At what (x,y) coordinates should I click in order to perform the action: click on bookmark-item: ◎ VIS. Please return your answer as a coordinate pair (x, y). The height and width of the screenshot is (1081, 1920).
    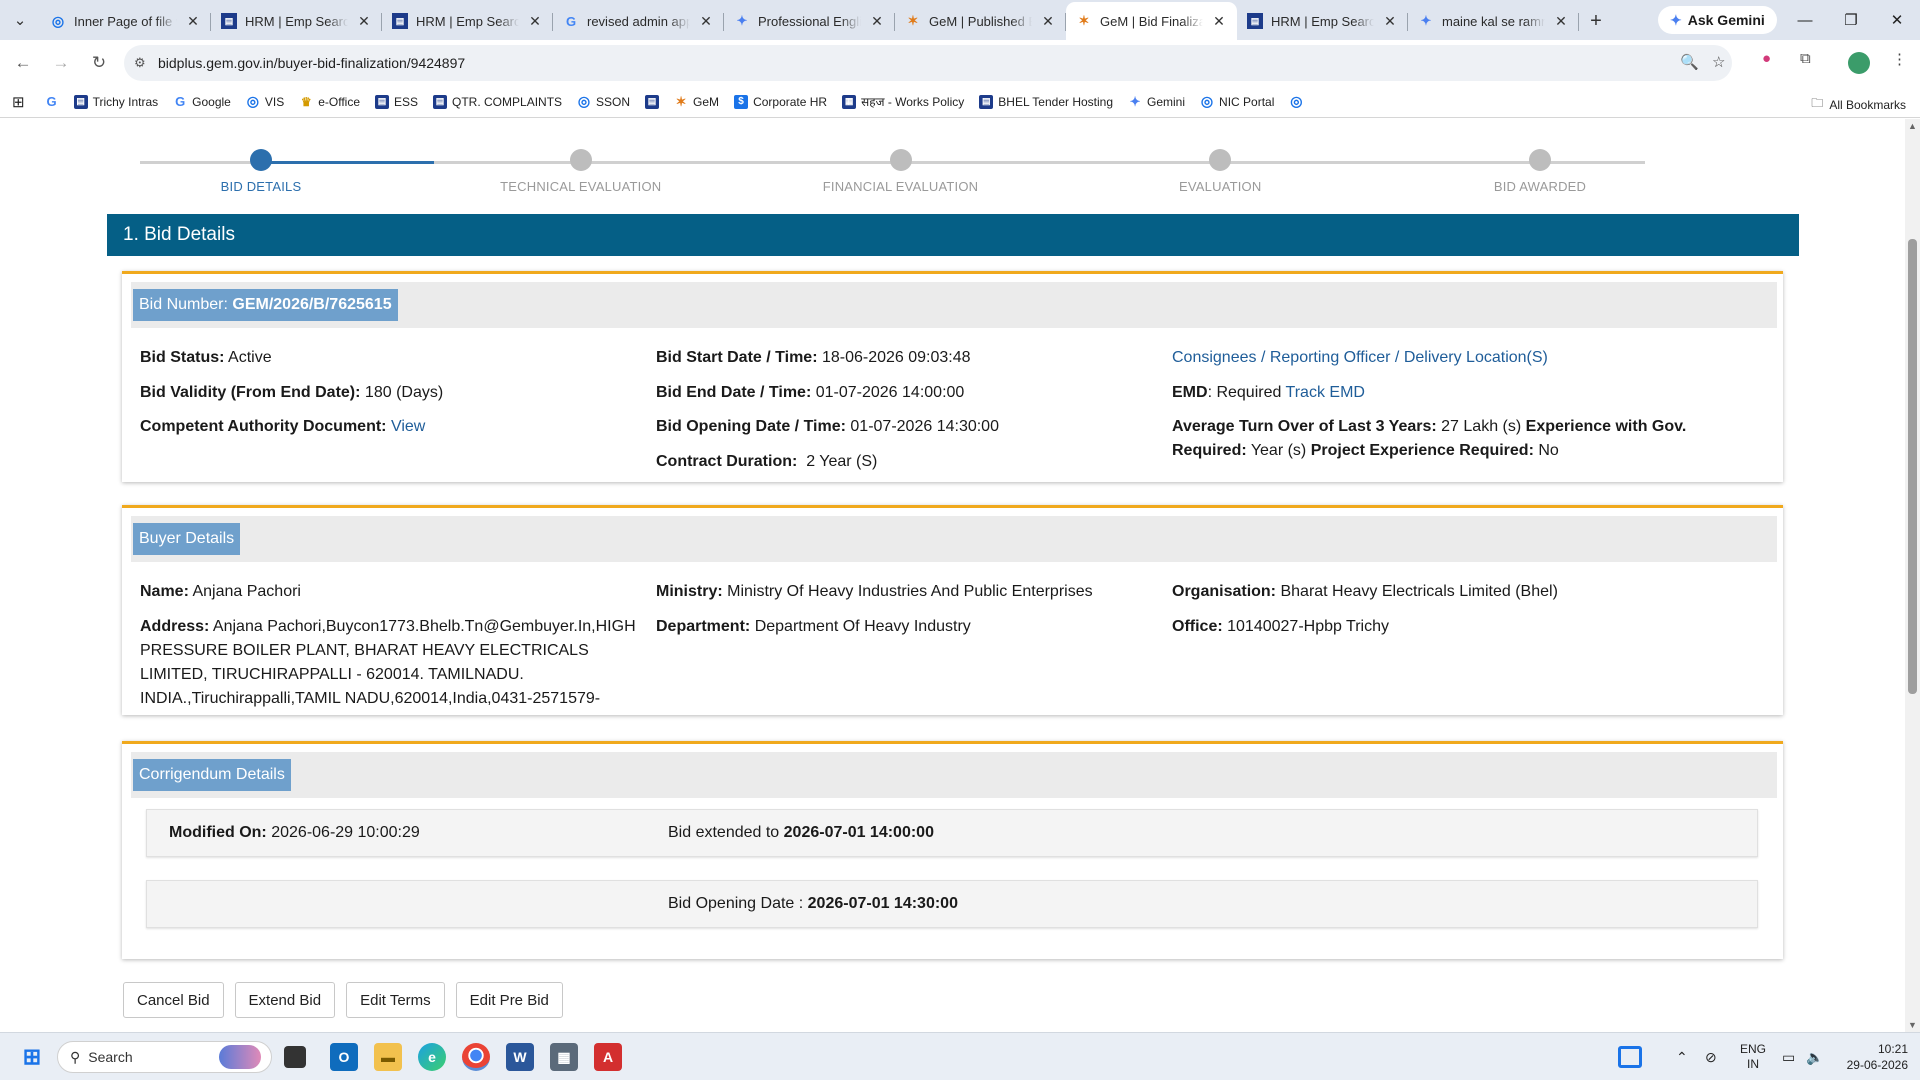
    Looking at the image, I should click on (265, 101).